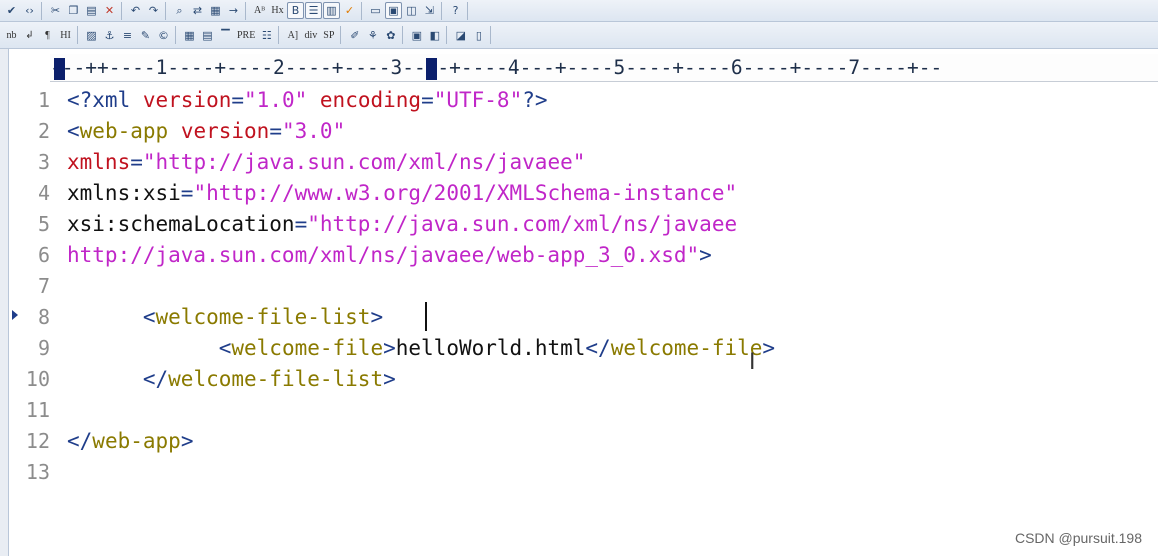 The width and height of the screenshot is (1158, 556). I want to click on table-icon: ▦, so click(189, 35).